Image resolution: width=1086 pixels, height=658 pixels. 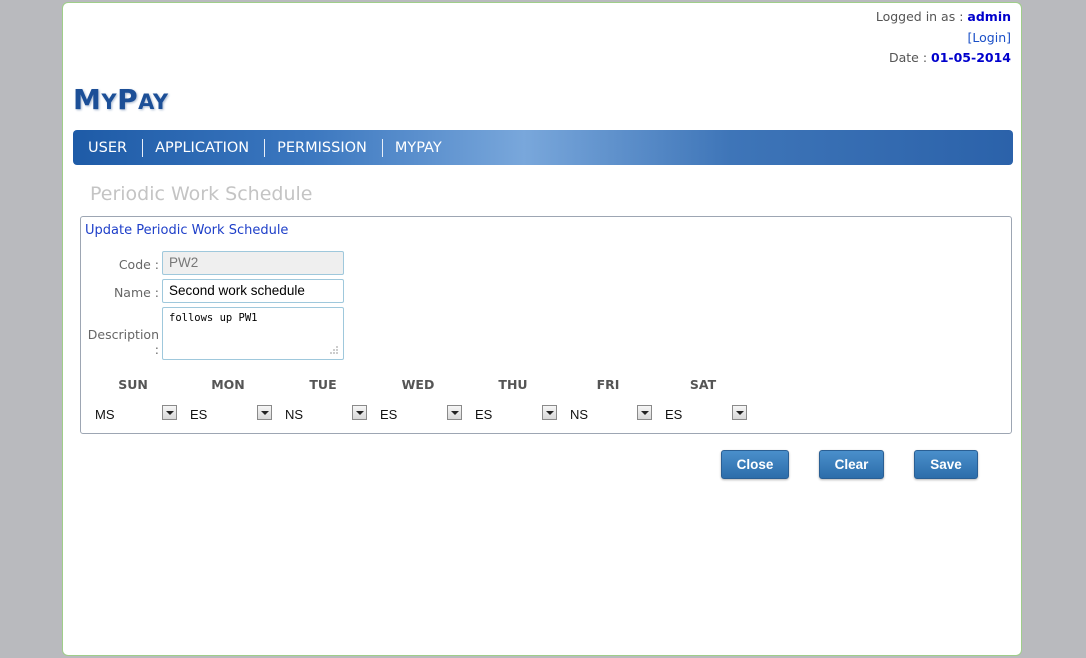 What do you see at coordinates (253, 291) in the screenshot?
I see `name-field: Second work schedule` at bounding box center [253, 291].